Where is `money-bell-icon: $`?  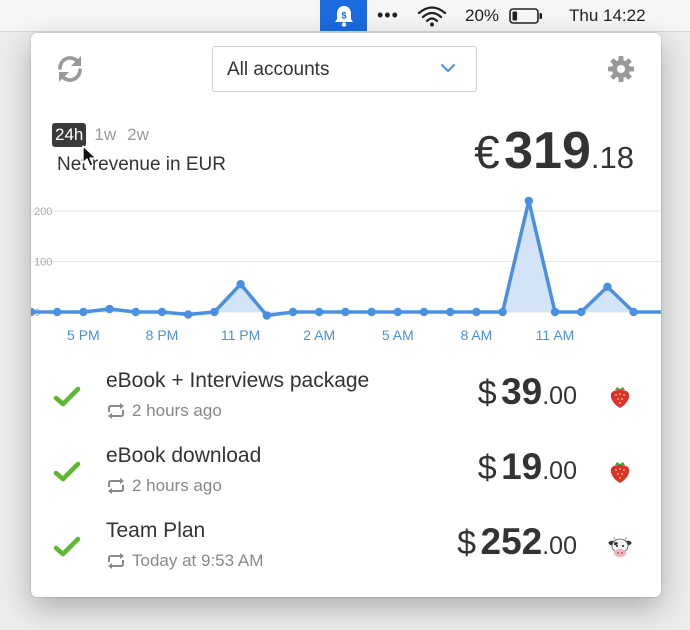 money-bell-icon: $ is located at coordinates (343, 16).